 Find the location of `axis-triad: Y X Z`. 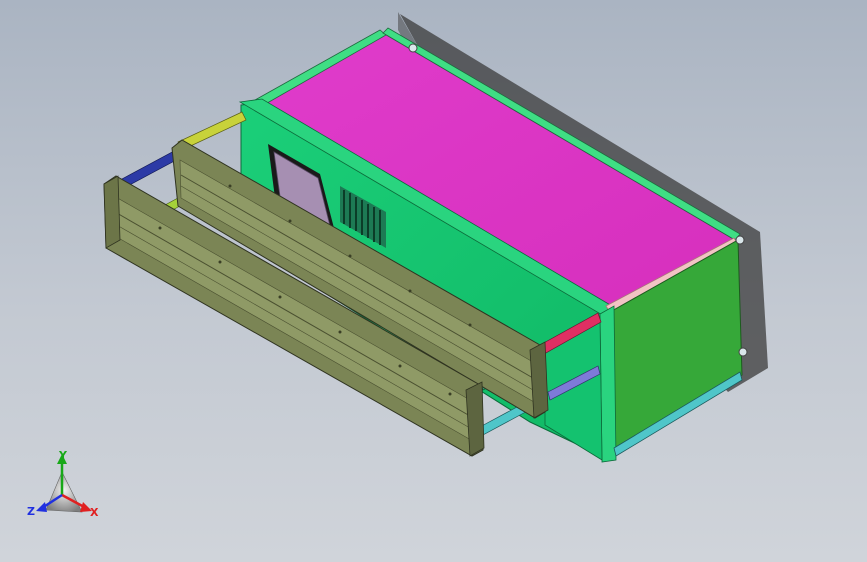

axis-triad: Y X Z is located at coordinates (63, 484).